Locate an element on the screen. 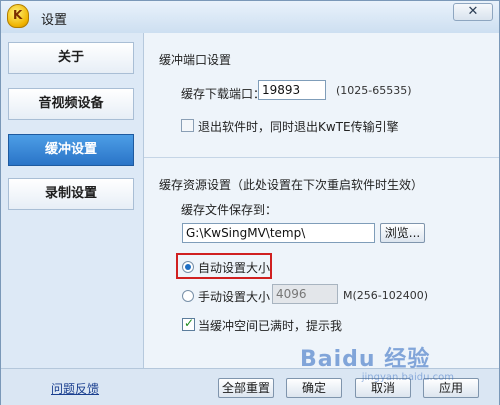 The width and height of the screenshot is (500, 405). auto-size-radio is located at coordinates (188, 267).